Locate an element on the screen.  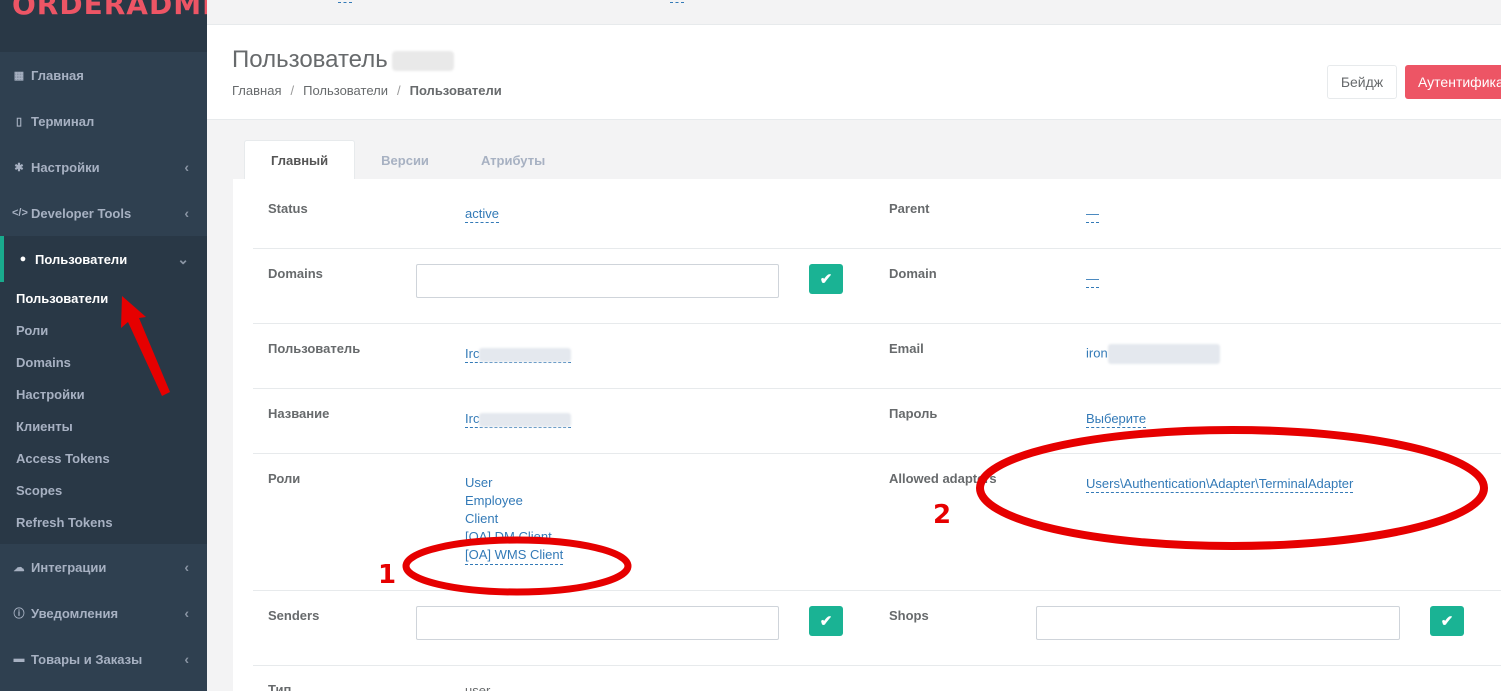
row-name: Название Irc Пароль Выберите is located at coordinates (877, 421).